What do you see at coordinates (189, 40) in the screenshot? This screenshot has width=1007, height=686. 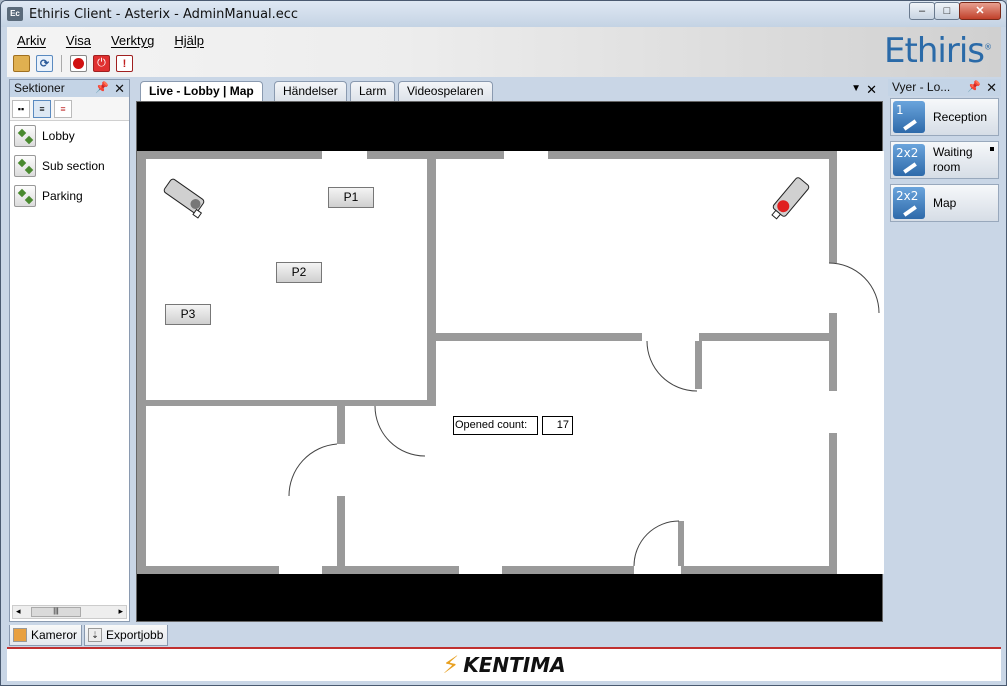 I see `menu-hjalp: Hjälp` at bounding box center [189, 40].